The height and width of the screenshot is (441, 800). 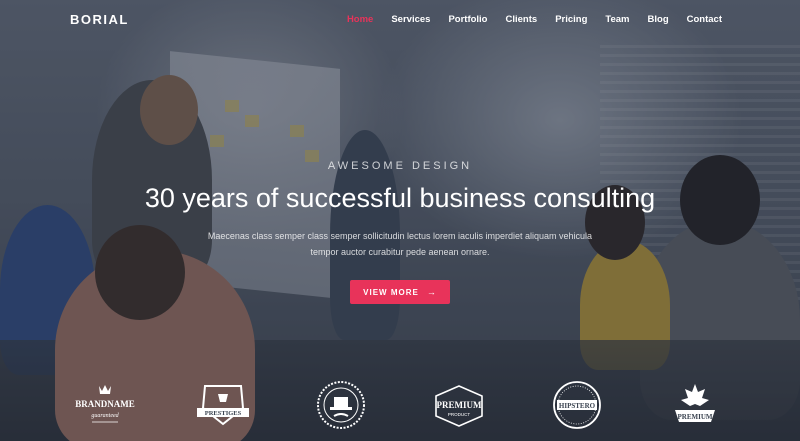 I want to click on hipstero-logo-text: HIPSTERO, so click(x=577, y=406).